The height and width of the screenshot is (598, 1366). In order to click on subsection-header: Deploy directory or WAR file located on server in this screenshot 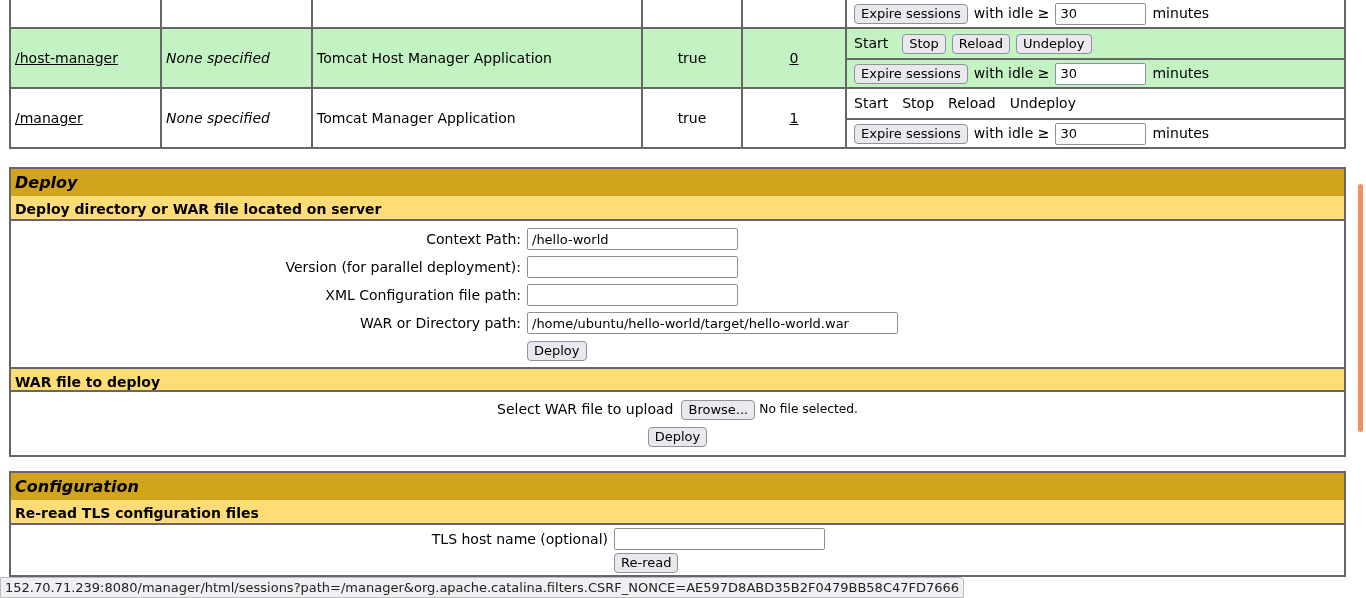, I will do `click(677, 208)`.